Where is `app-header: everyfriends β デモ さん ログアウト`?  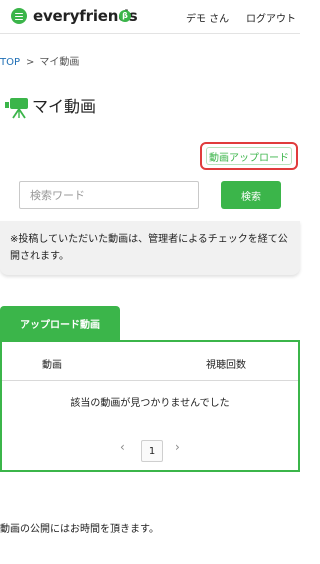 app-header: everyfriends β デモ さん ログアウト is located at coordinates (150, 17).